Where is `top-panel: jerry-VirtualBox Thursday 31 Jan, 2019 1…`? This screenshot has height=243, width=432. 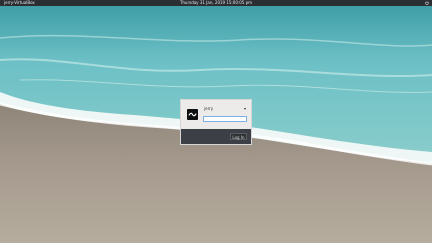 top-panel: jerry-VirtualBox Thursday 31 Jan, 2019 1… is located at coordinates (216, 3).